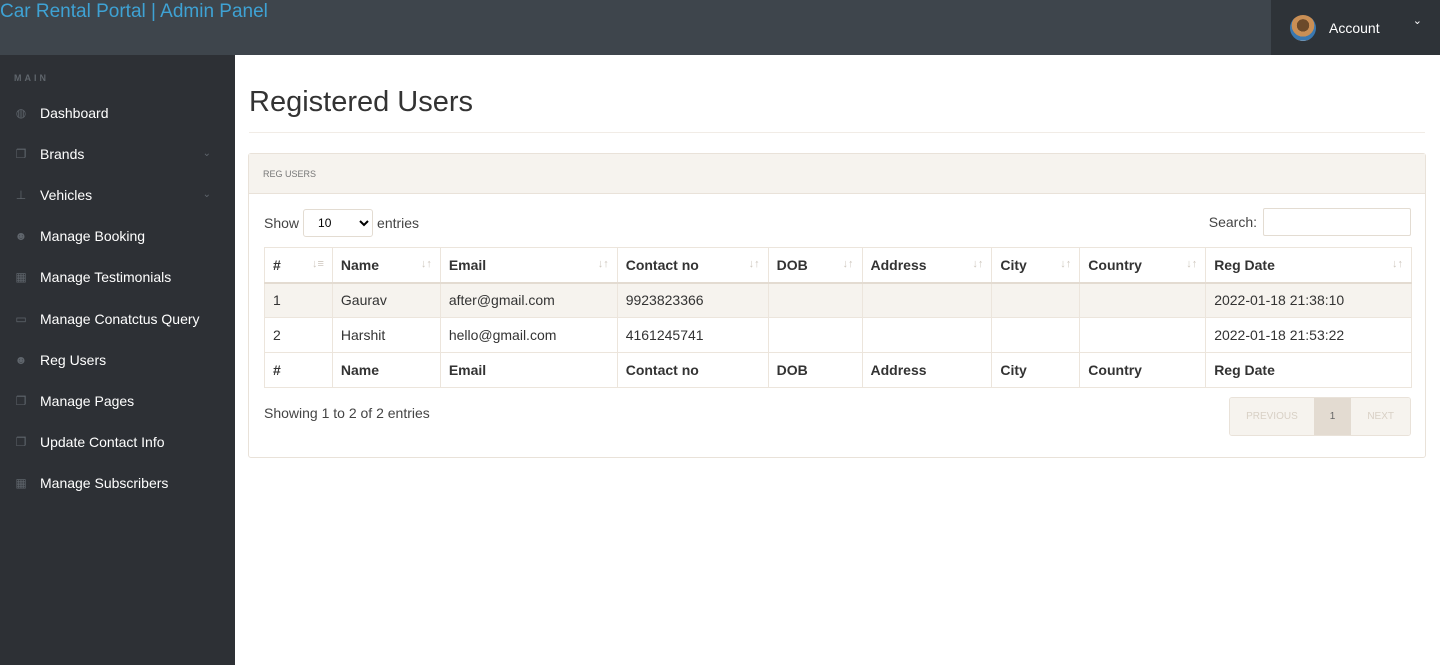 The height and width of the screenshot is (665, 1440). Describe the element at coordinates (62, 153) in the screenshot. I see `sidebar-item-label: Brands` at that location.